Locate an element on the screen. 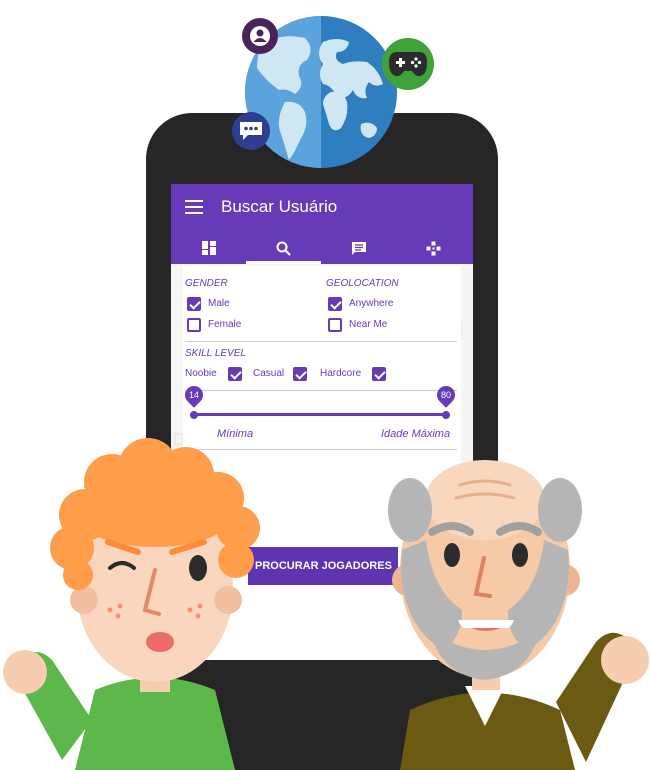 This screenshot has height=770, width=650. option-noobie-label: Noobie is located at coordinates (201, 373).